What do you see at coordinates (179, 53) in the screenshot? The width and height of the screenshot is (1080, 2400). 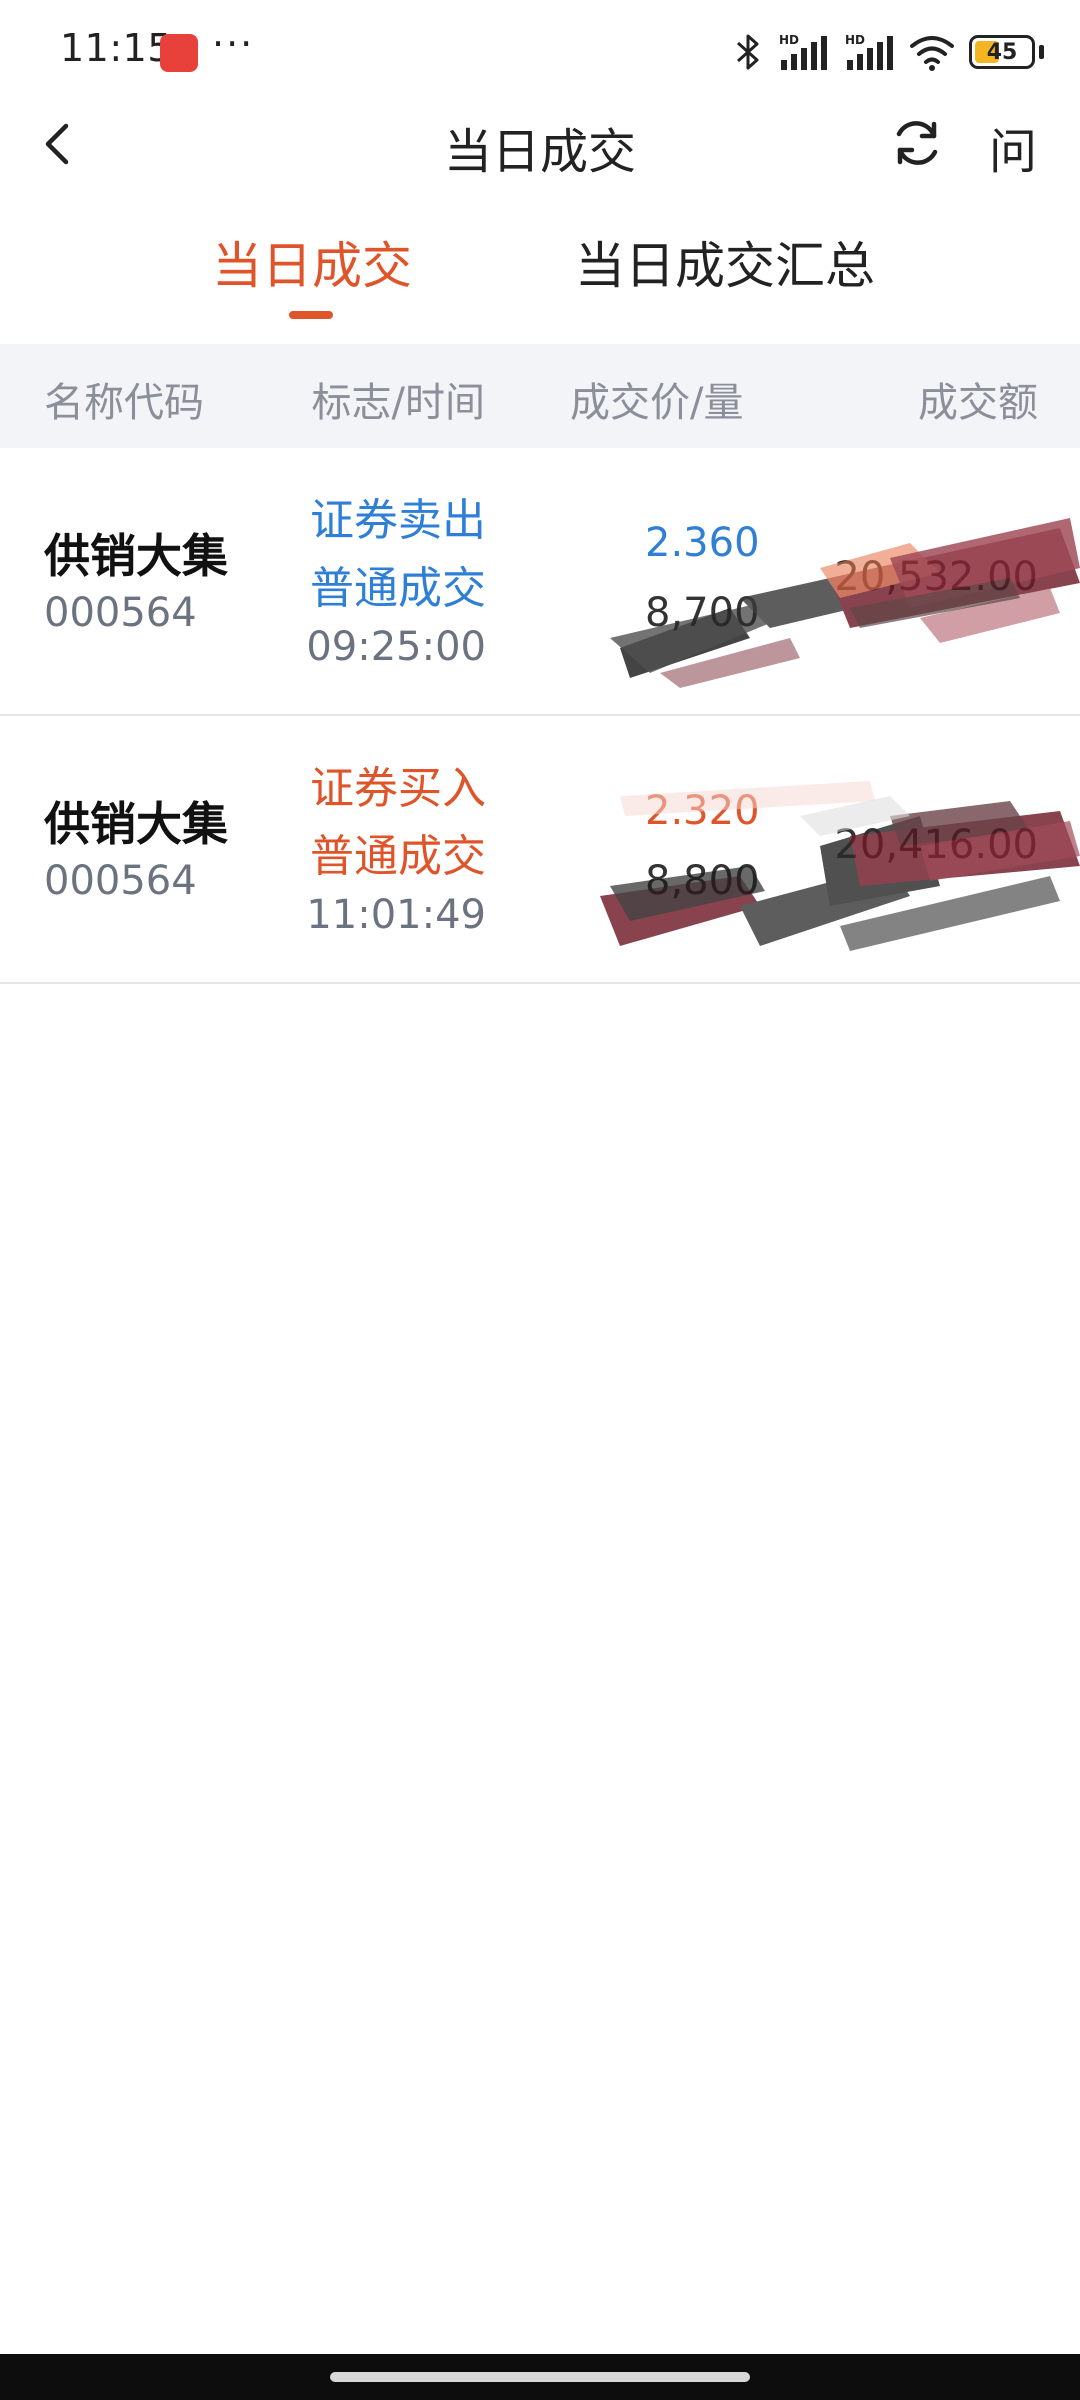 I see `app-notification-icon` at bounding box center [179, 53].